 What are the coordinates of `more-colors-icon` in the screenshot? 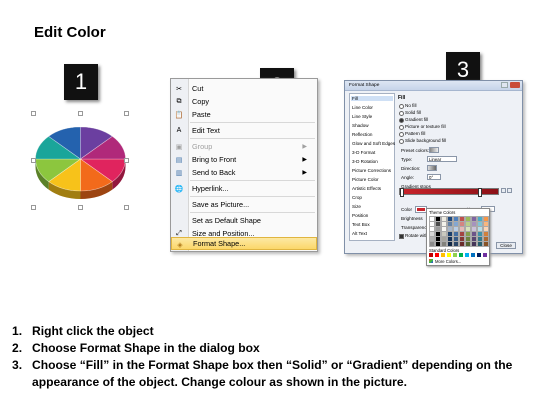 It's located at (431, 261).